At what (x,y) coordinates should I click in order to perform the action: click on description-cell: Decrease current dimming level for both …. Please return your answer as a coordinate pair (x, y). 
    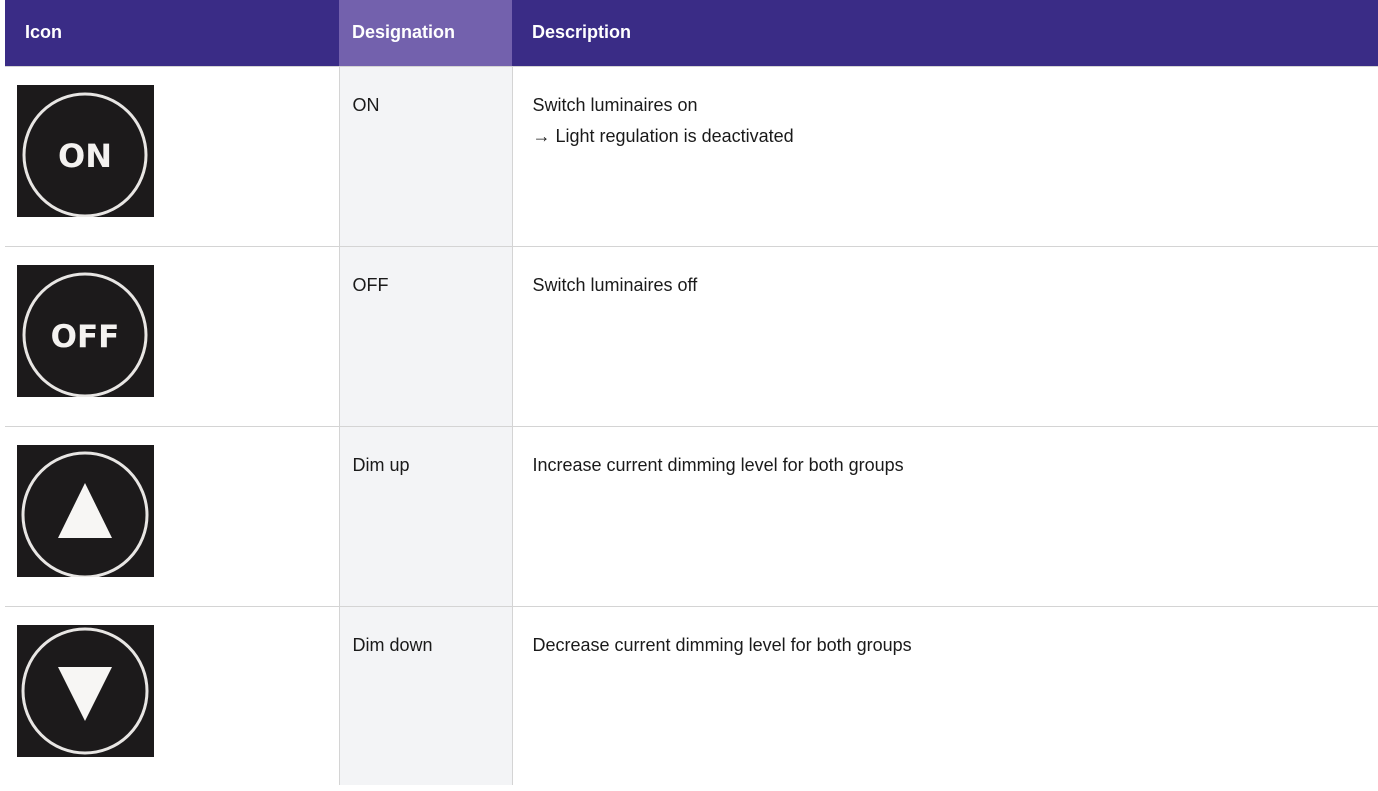
    Looking at the image, I should click on (944, 695).